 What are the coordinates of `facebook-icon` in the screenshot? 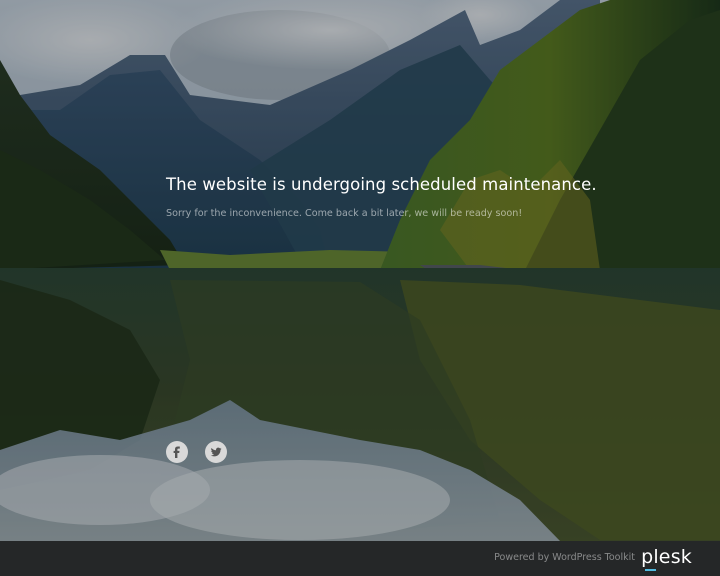 It's located at (177, 452).